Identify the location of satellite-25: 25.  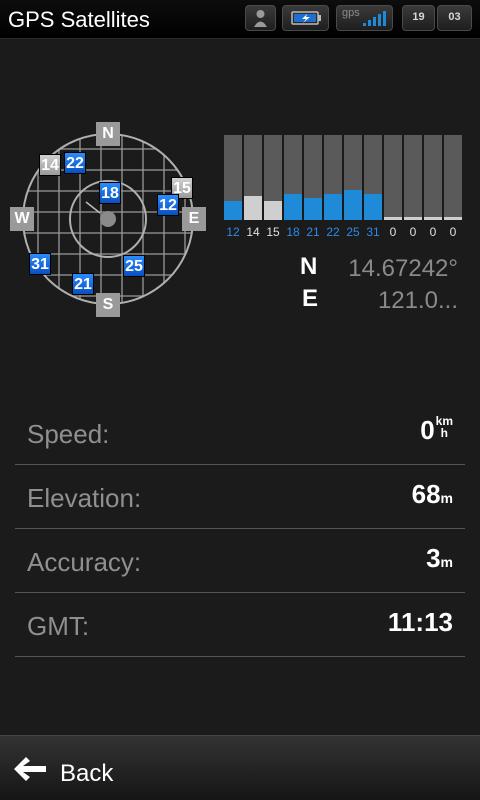
(134, 266).